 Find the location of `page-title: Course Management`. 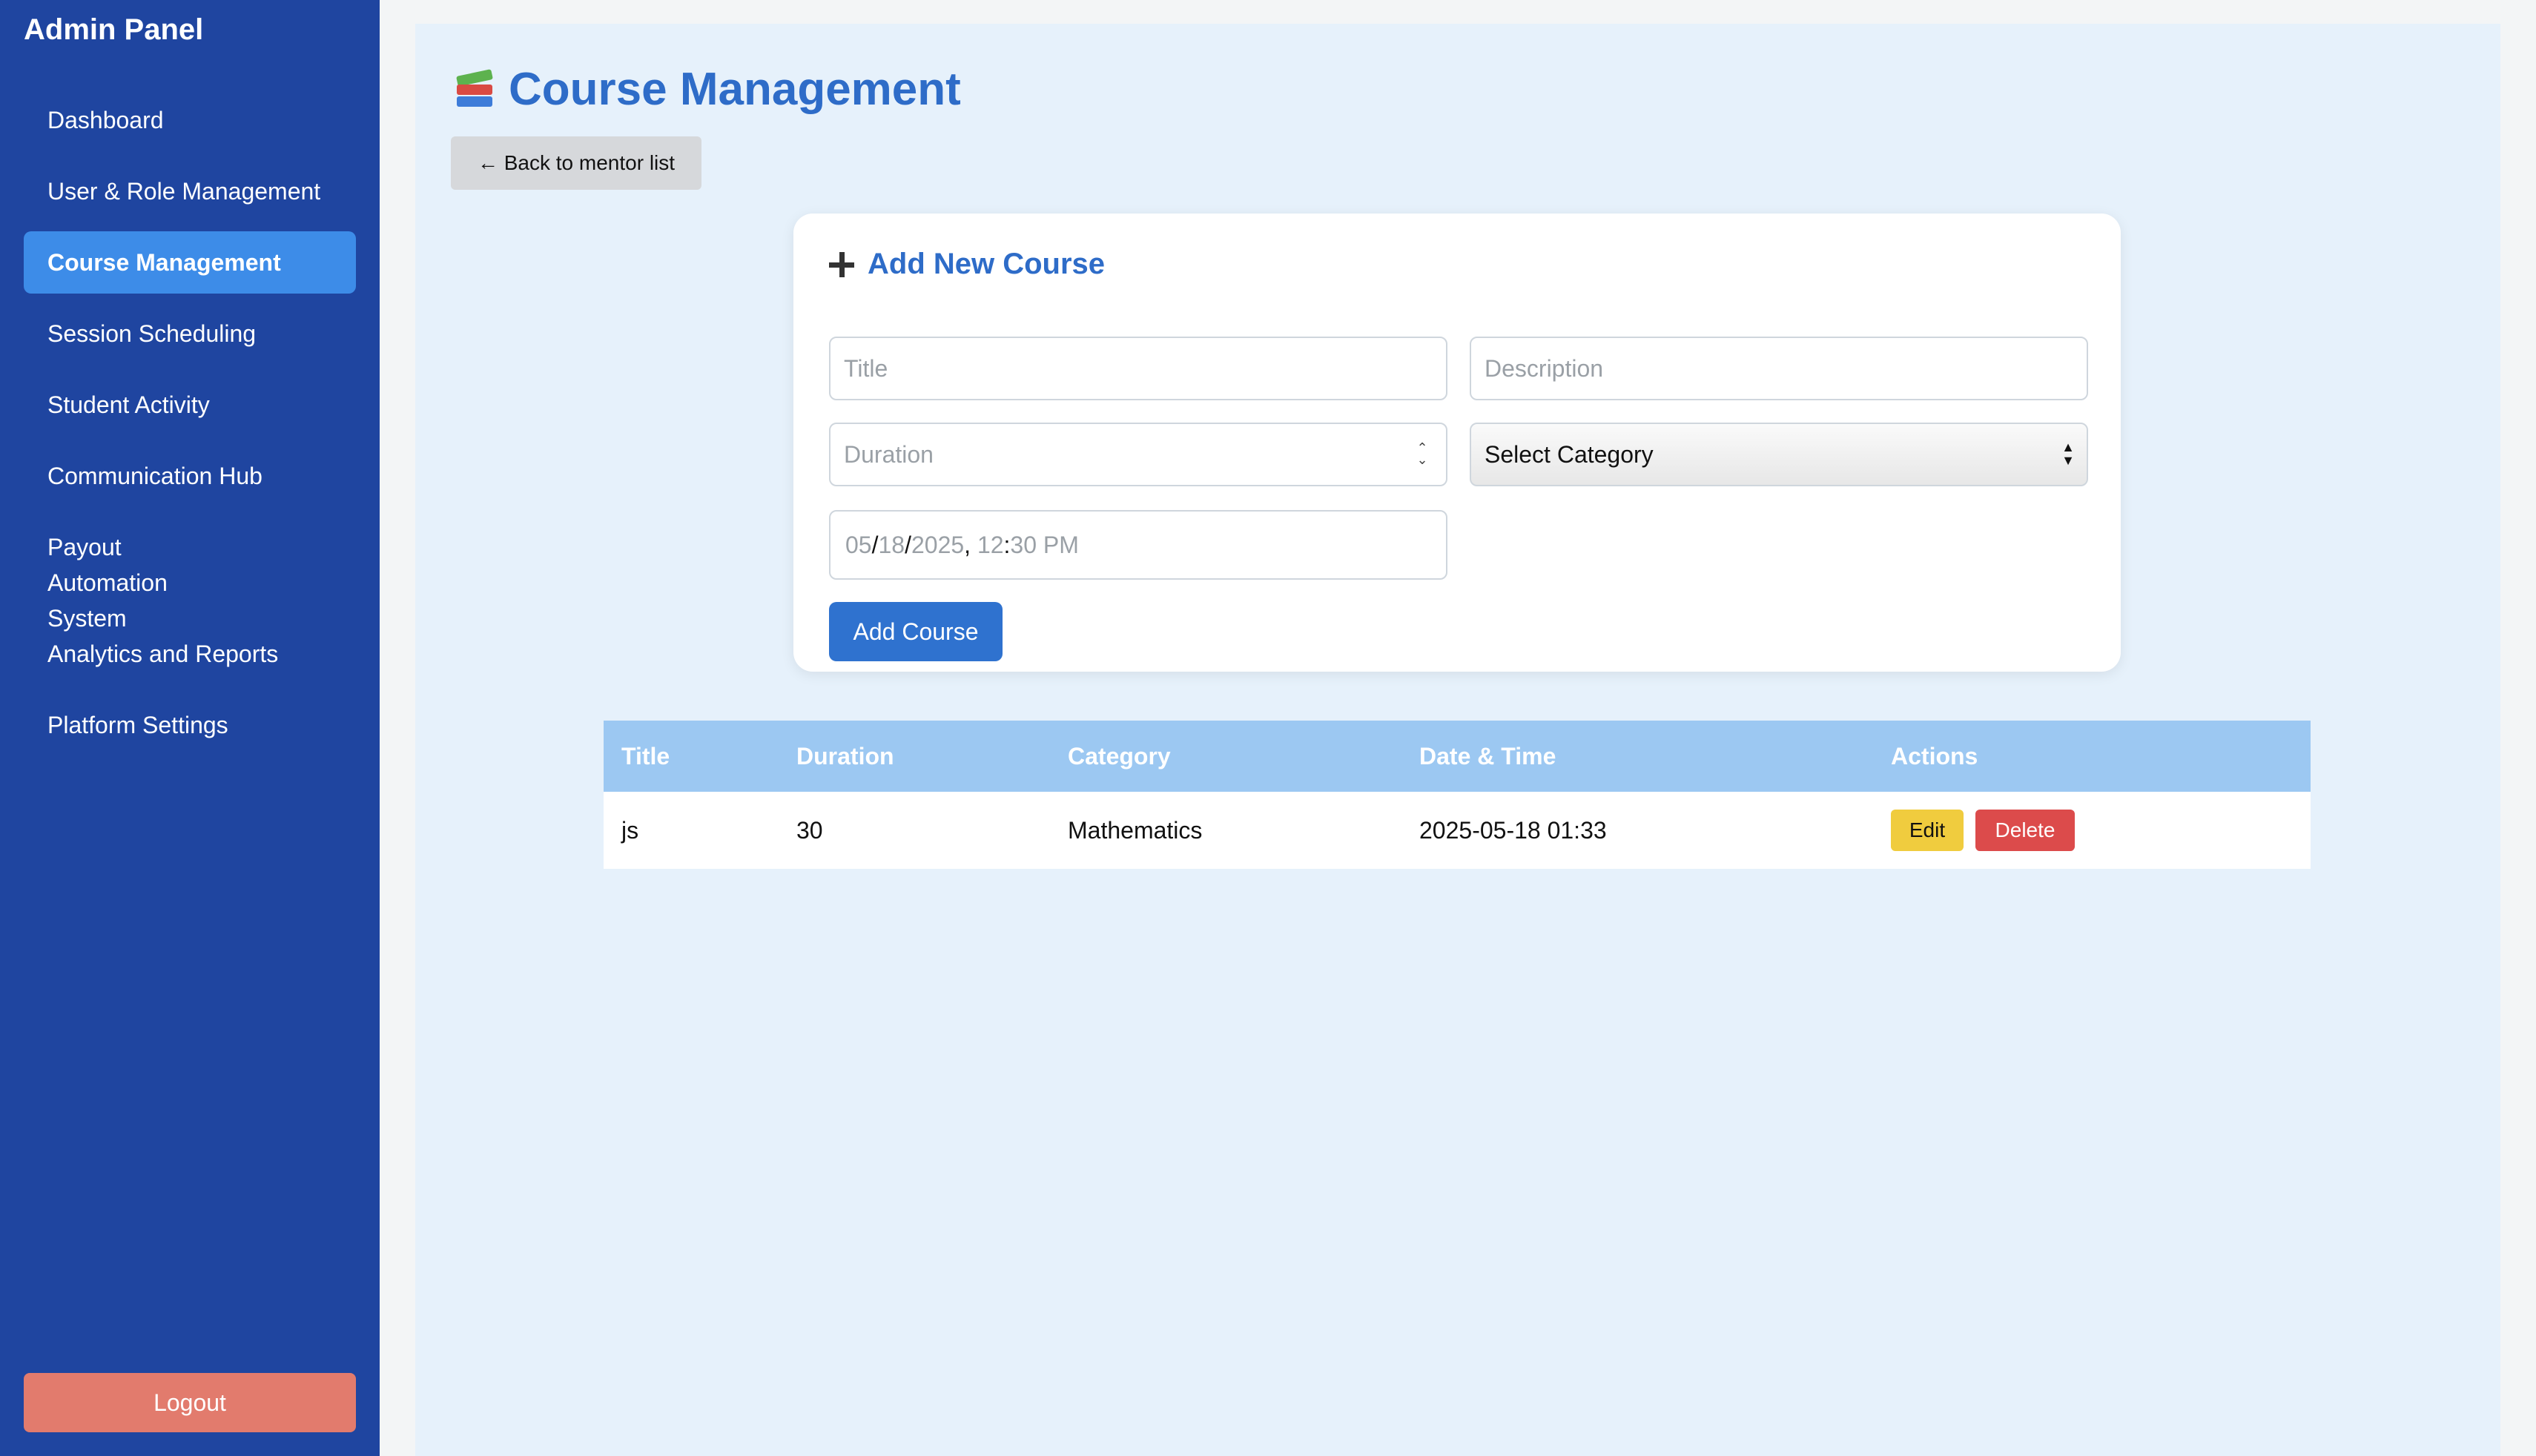

page-title: Course Management is located at coordinates (707, 89).